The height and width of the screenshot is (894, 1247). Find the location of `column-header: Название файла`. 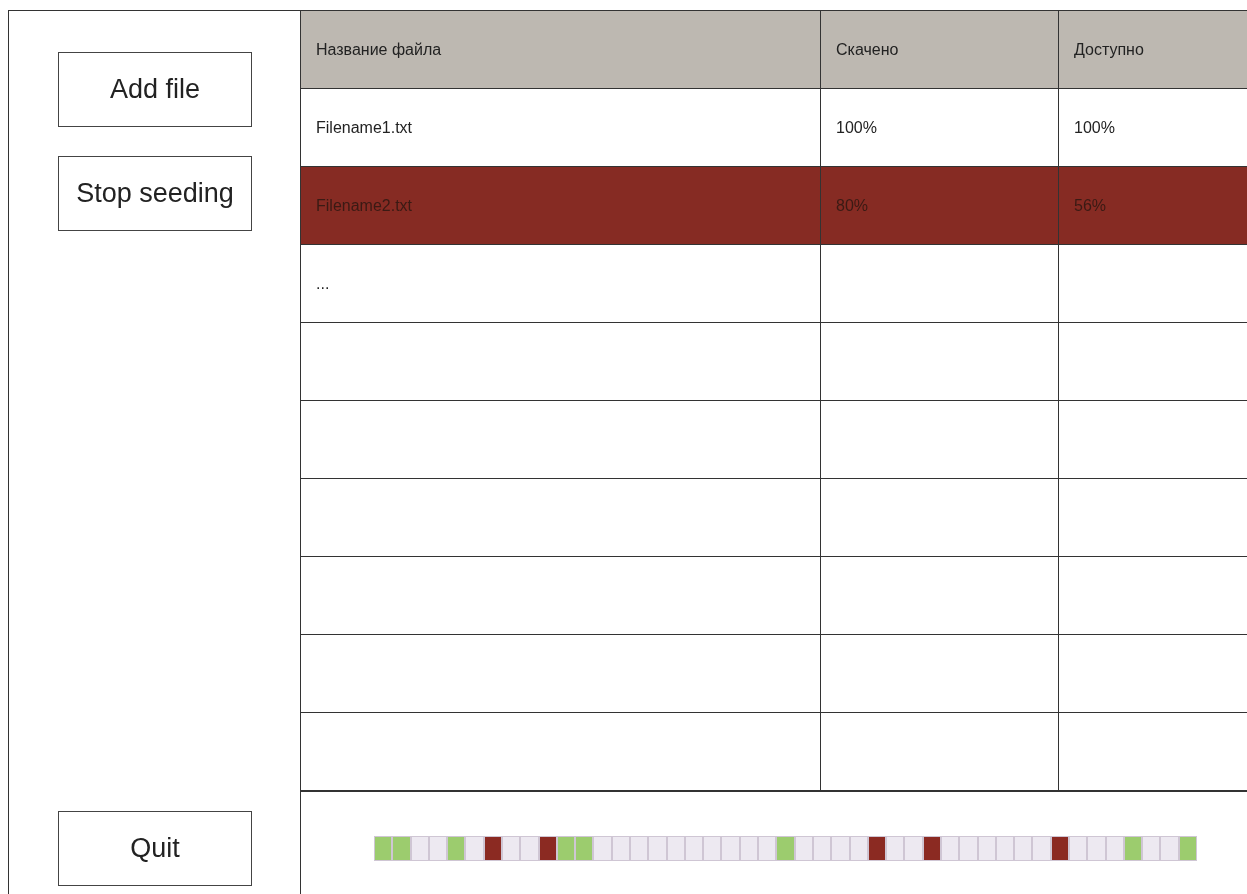

column-header: Название файла is located at coordinates (379, 49).